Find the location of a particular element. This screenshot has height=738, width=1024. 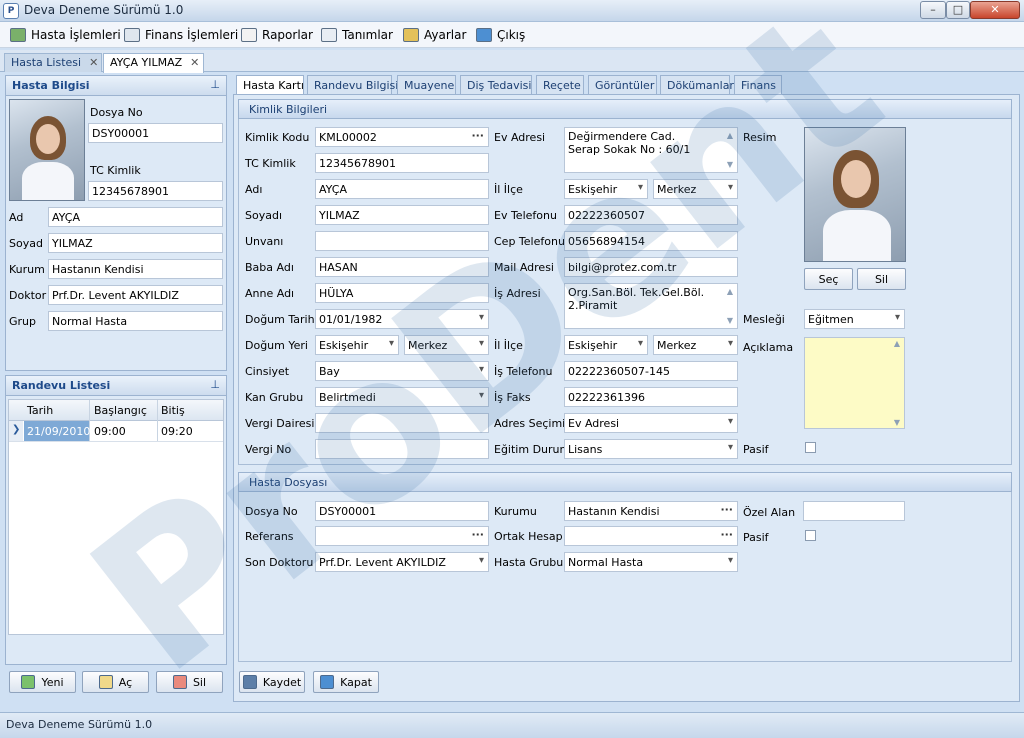

unvani-input is located at coordinates (402, 241).